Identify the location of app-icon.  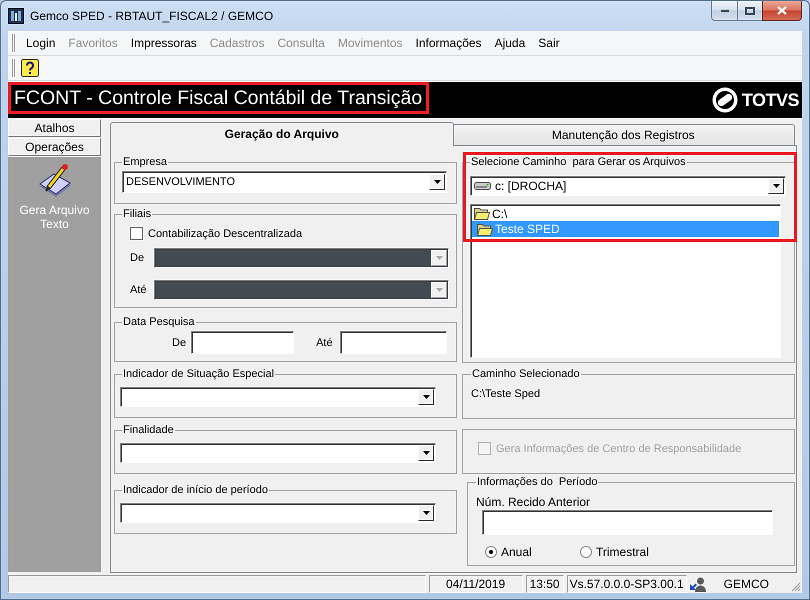
(16, 16).